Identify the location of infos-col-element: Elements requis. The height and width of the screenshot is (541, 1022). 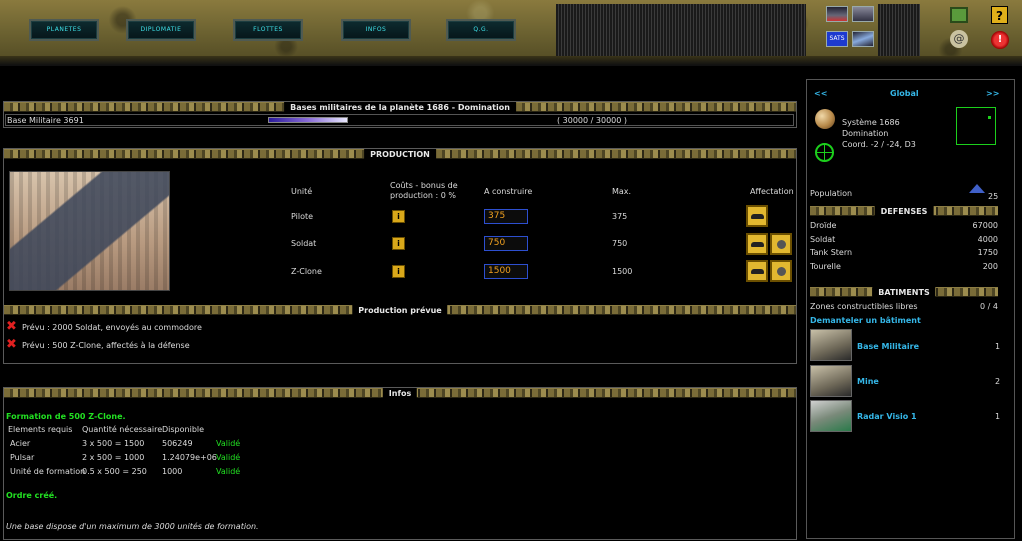
(40, 429).